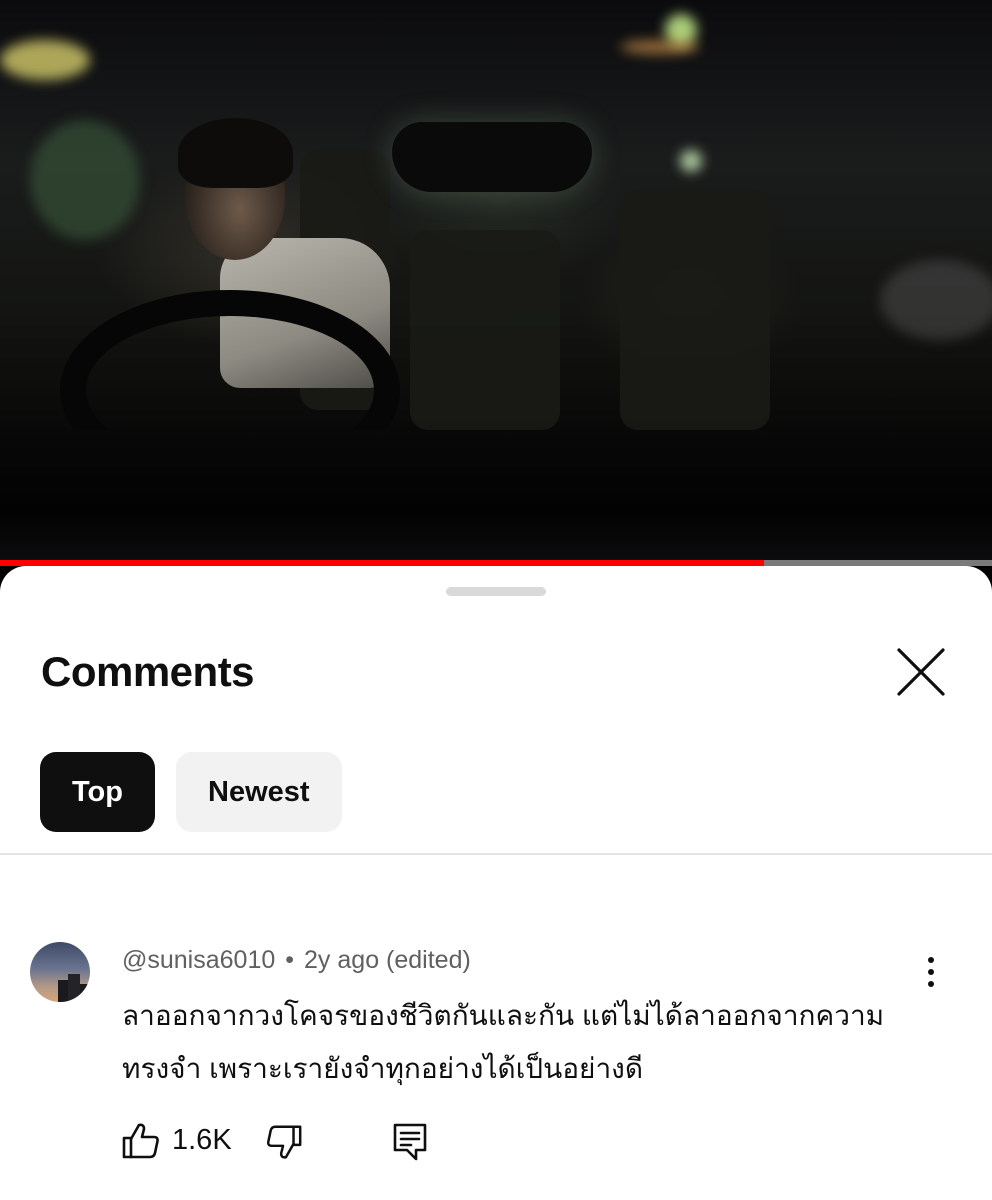  Describe the element at coordinates (284, 1144) in the screenshot. I see `thumbs-down-icon` at that location.